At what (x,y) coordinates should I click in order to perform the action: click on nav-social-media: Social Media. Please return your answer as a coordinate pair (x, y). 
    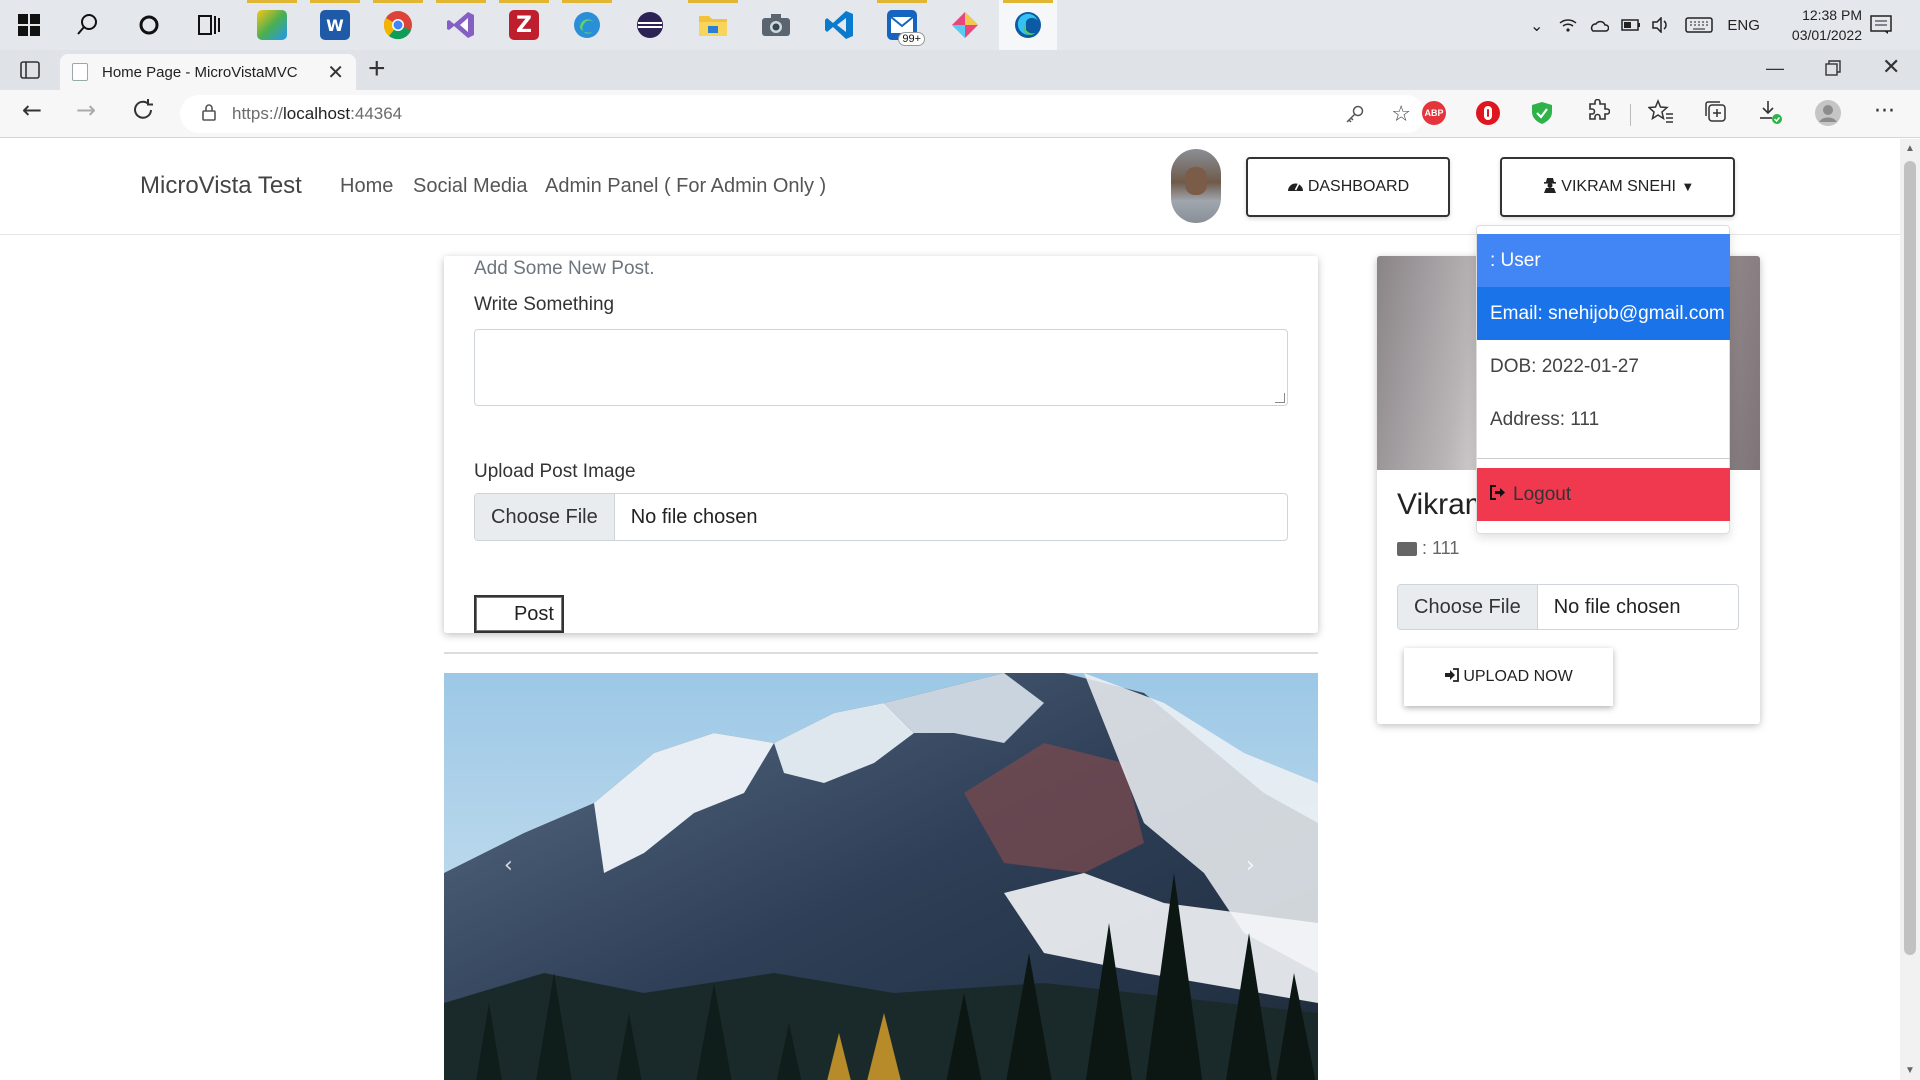
    Looking at the image, I should click on (470, 186).